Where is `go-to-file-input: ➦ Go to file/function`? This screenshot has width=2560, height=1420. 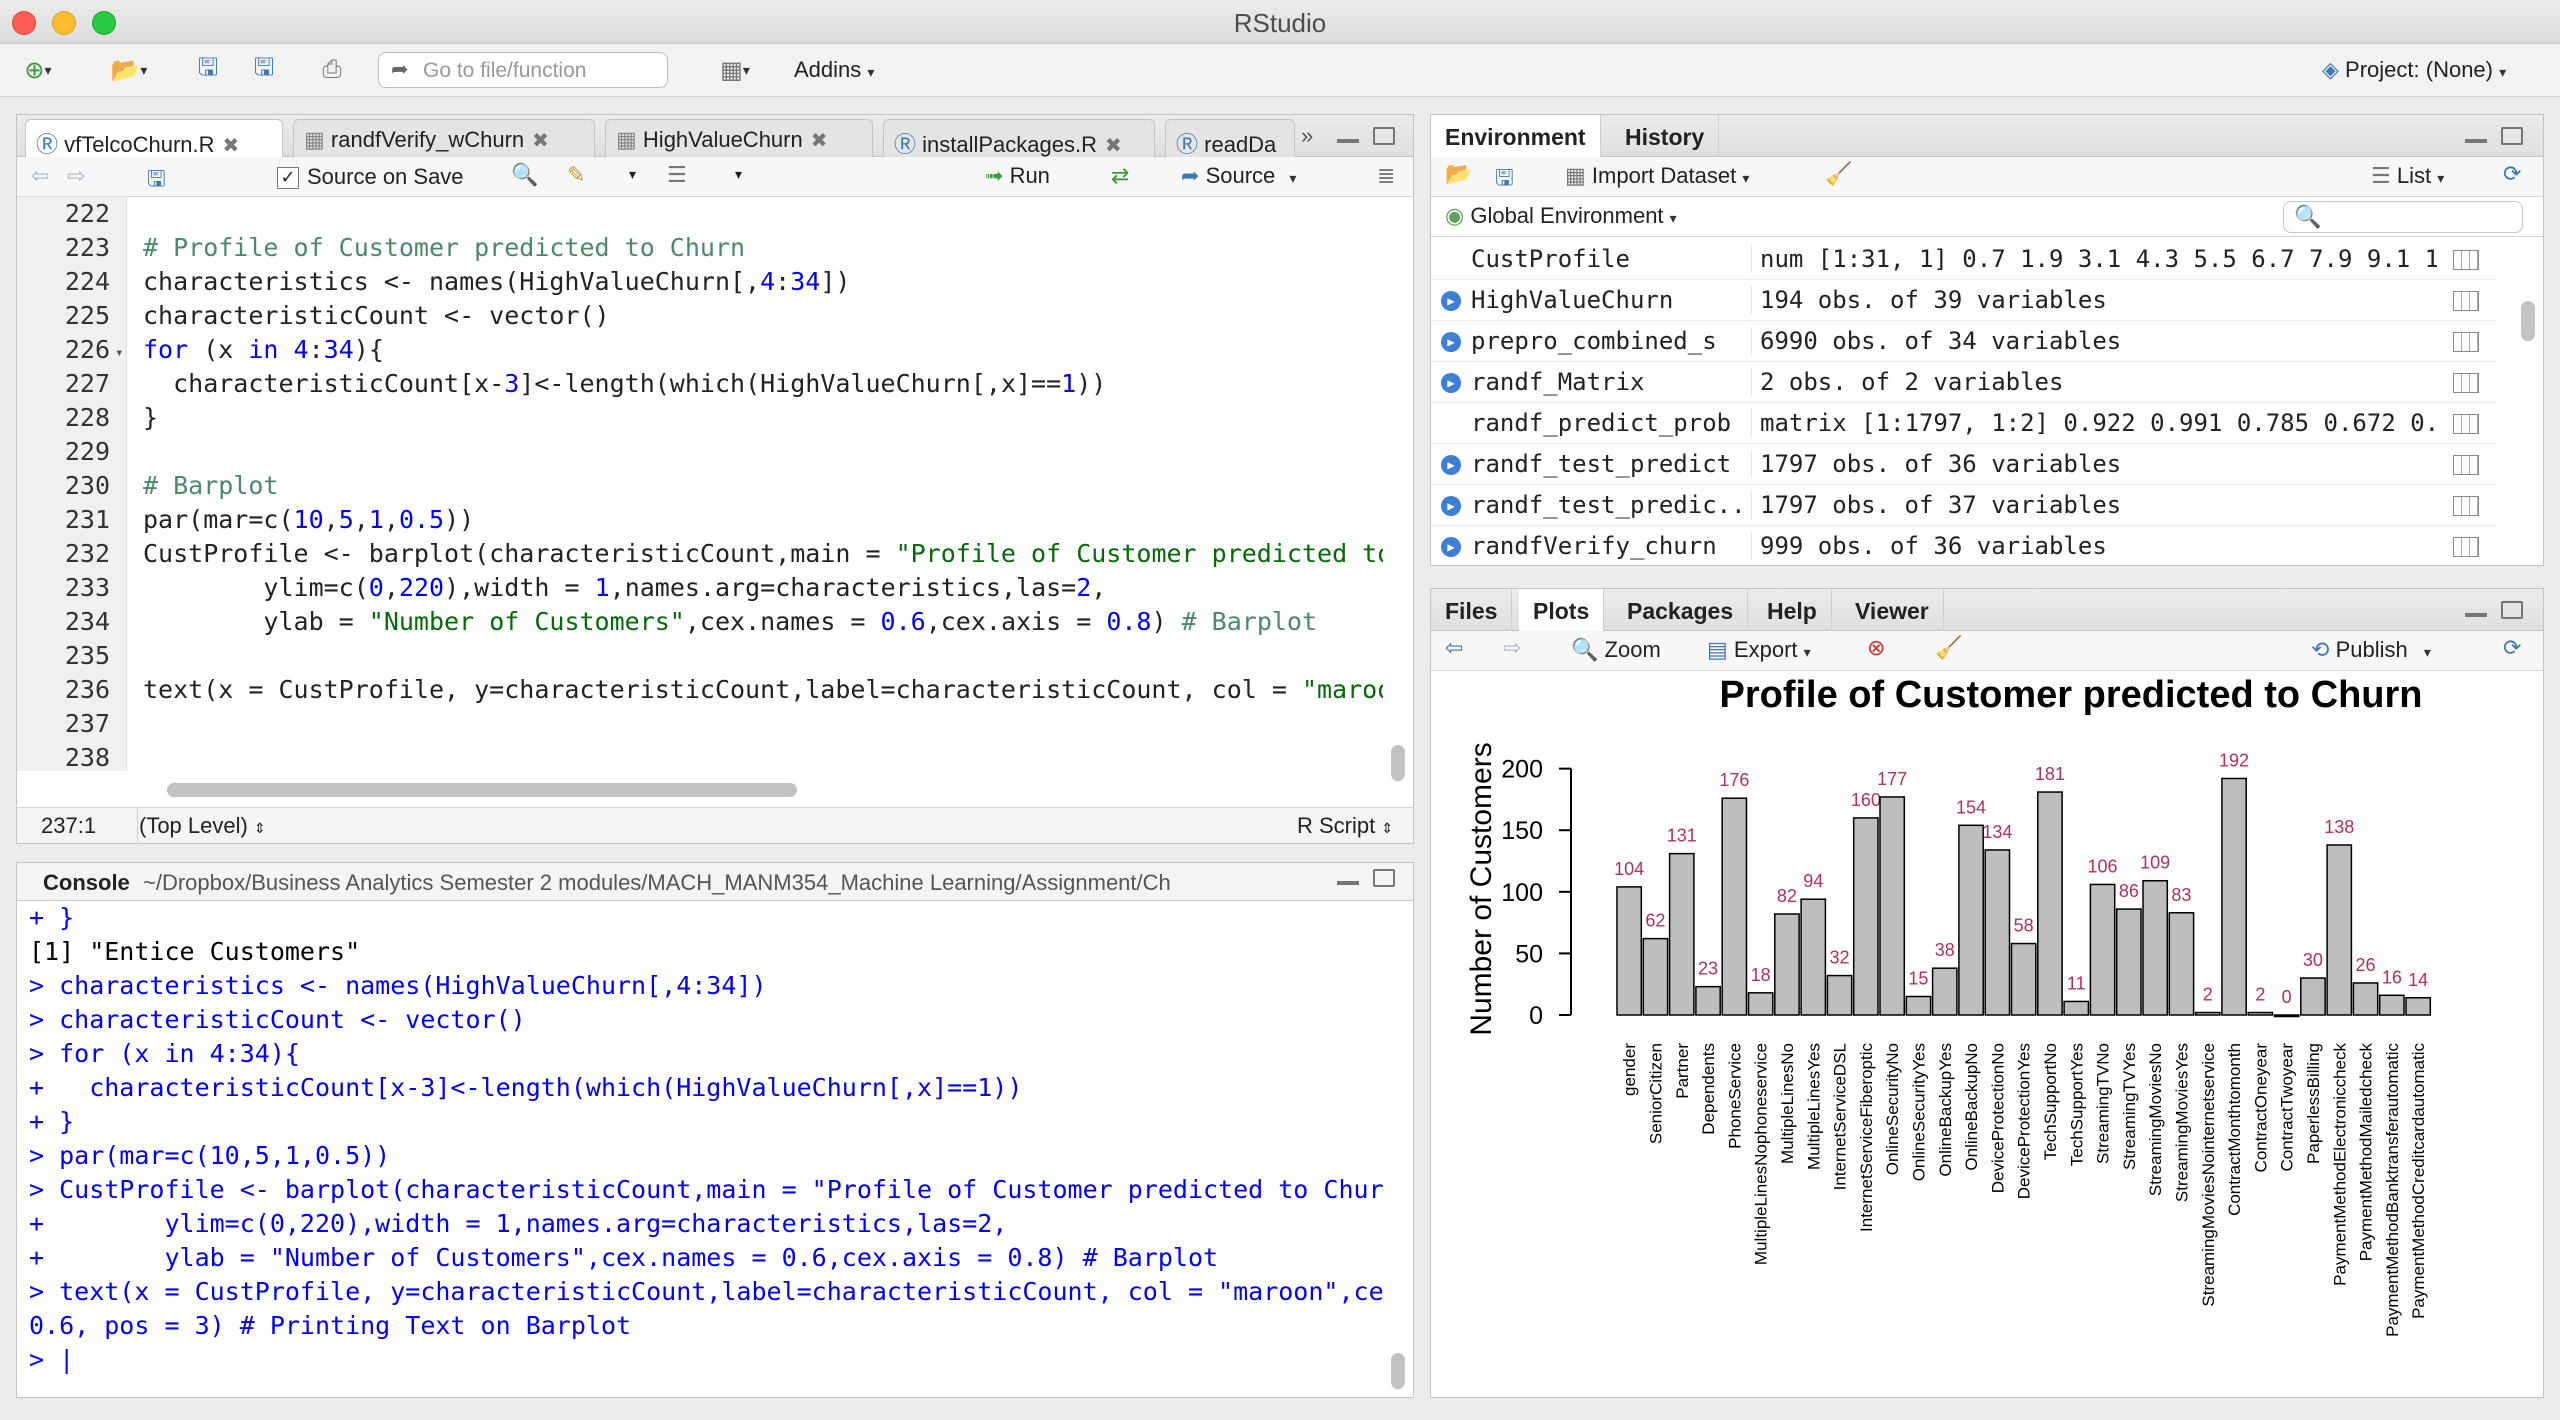
go-to-file-input: ➦ Go to file/function is located at coordinates (523, 70).